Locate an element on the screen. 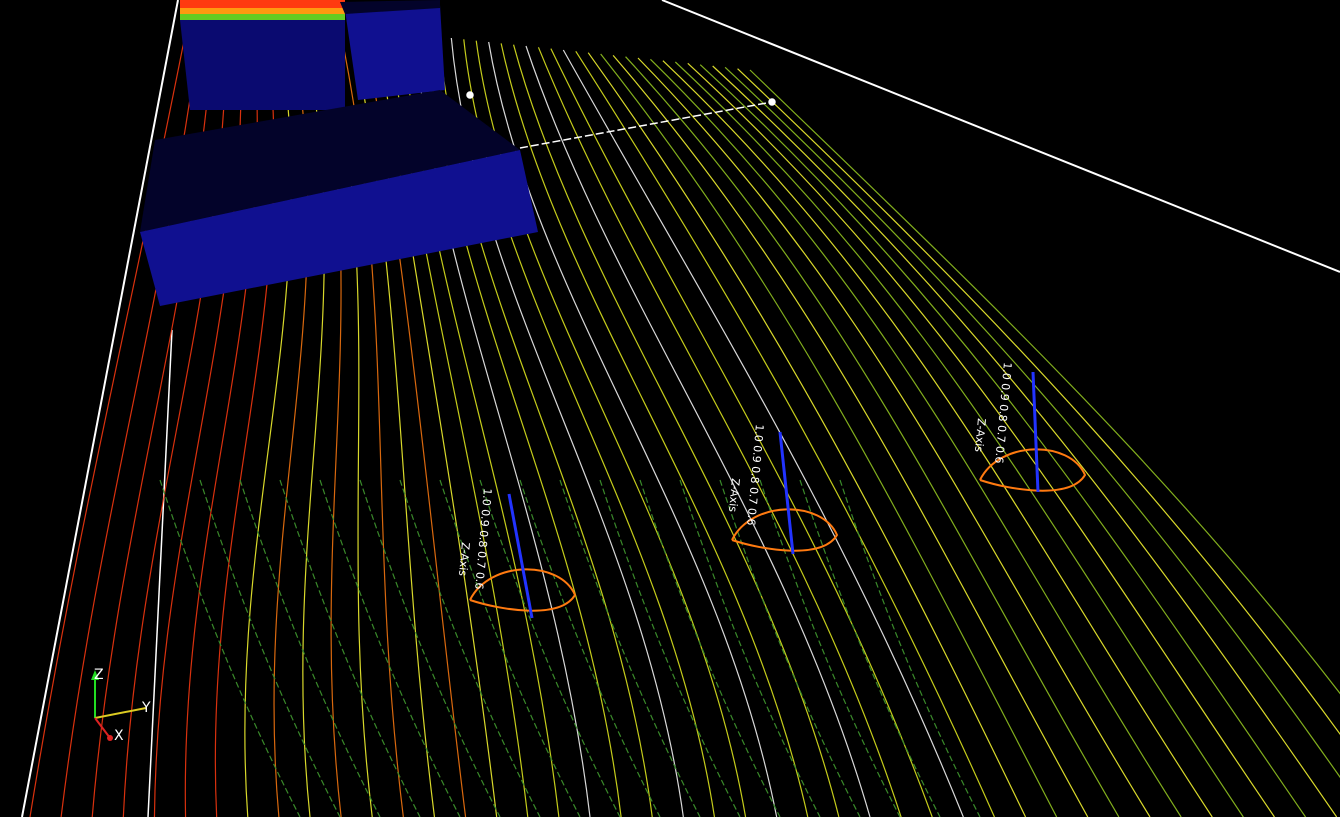  z-axis-label: Z is located at coordinates (99, 675).